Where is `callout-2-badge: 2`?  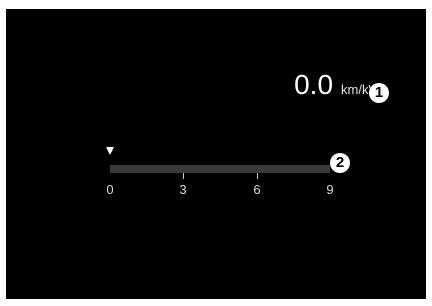
callout-2-badge: 2 is located at coordinates (340, 163).